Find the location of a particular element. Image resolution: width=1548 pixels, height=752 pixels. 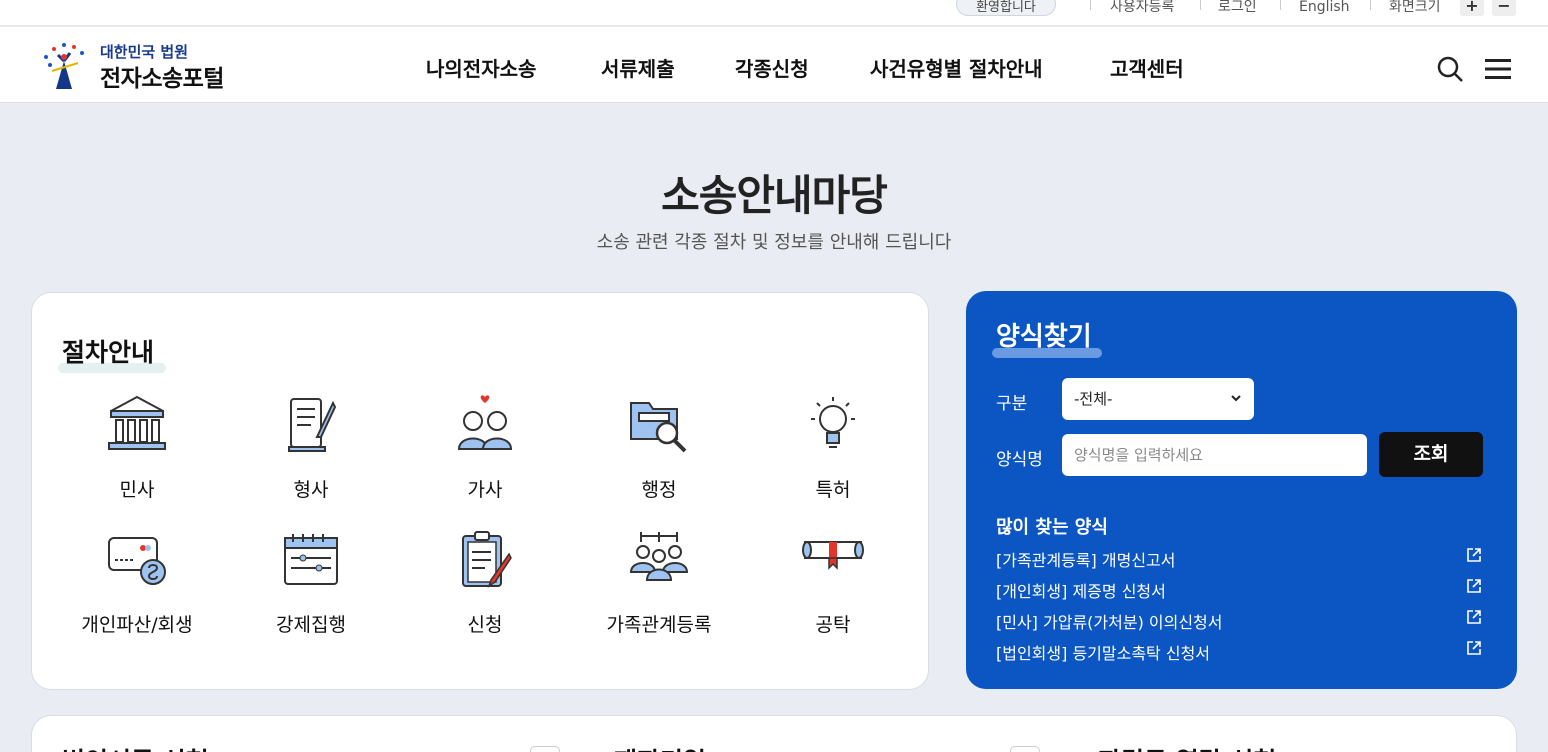

nav-applications: 각종신청 is located at coordinates (772, 67).